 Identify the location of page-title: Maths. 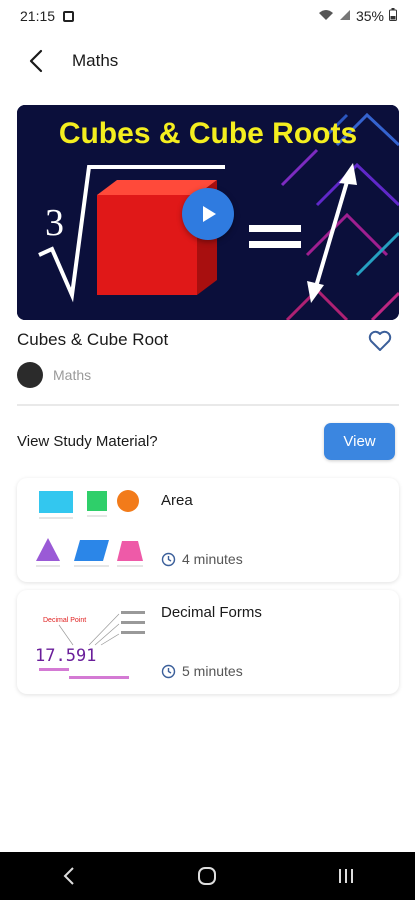
(95, 60).